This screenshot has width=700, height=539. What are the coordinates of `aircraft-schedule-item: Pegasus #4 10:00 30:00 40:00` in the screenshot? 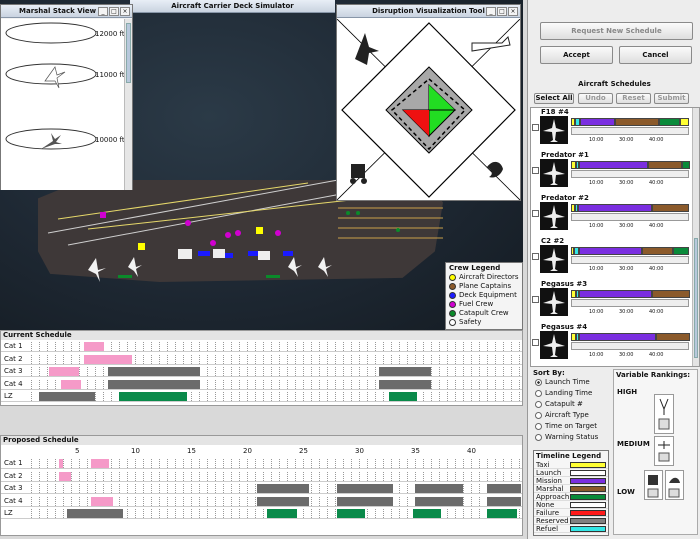 It's located at (612, 344).